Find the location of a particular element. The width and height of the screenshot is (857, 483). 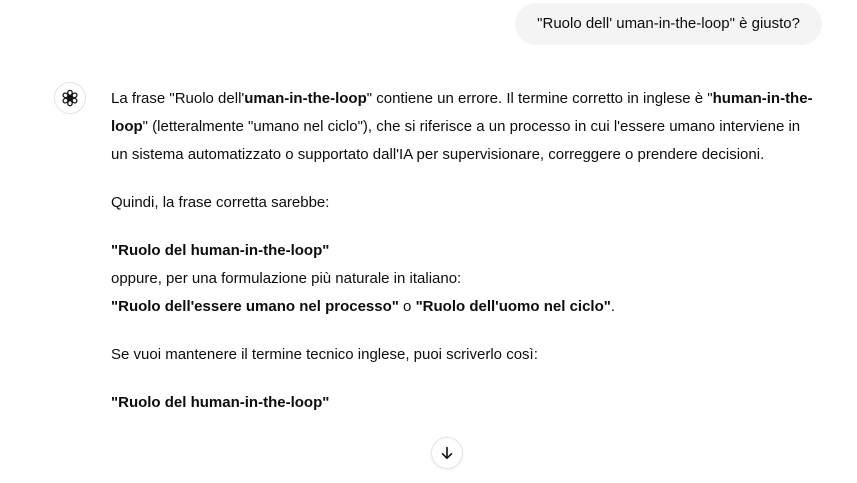

answer-paragraph-5: "Ruolo del human-in-the-loop" is located at coordinates (463, 403).